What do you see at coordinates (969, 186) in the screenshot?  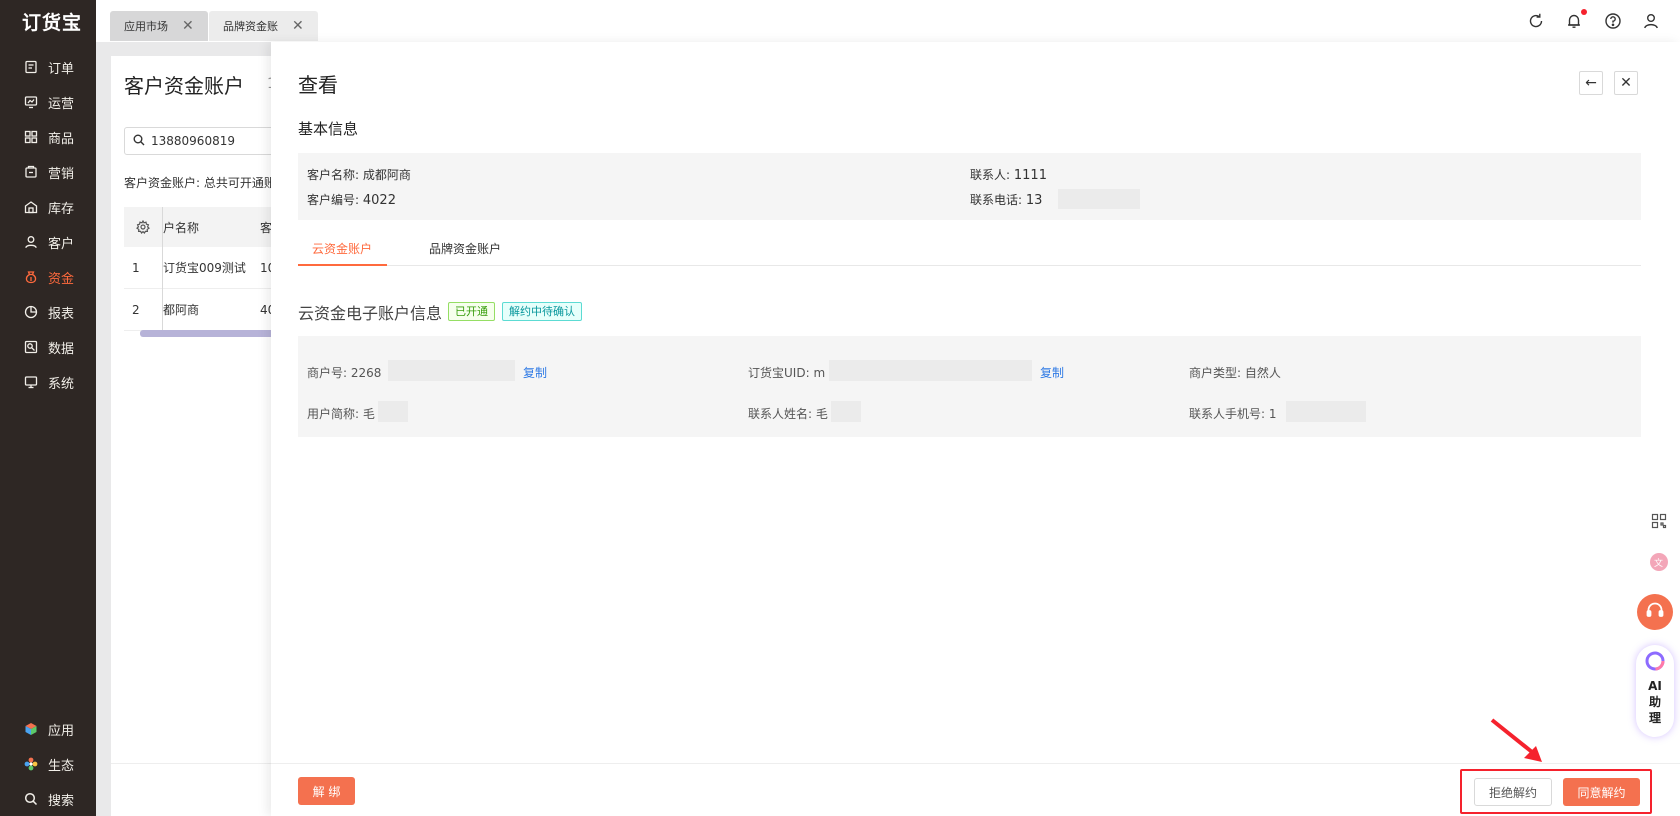 I see `basic-info-panel: 客户名称: 成都阿商 客户编号: 4022 联系人: 1111 联系电话: 13` at bounding box center [969, 186].